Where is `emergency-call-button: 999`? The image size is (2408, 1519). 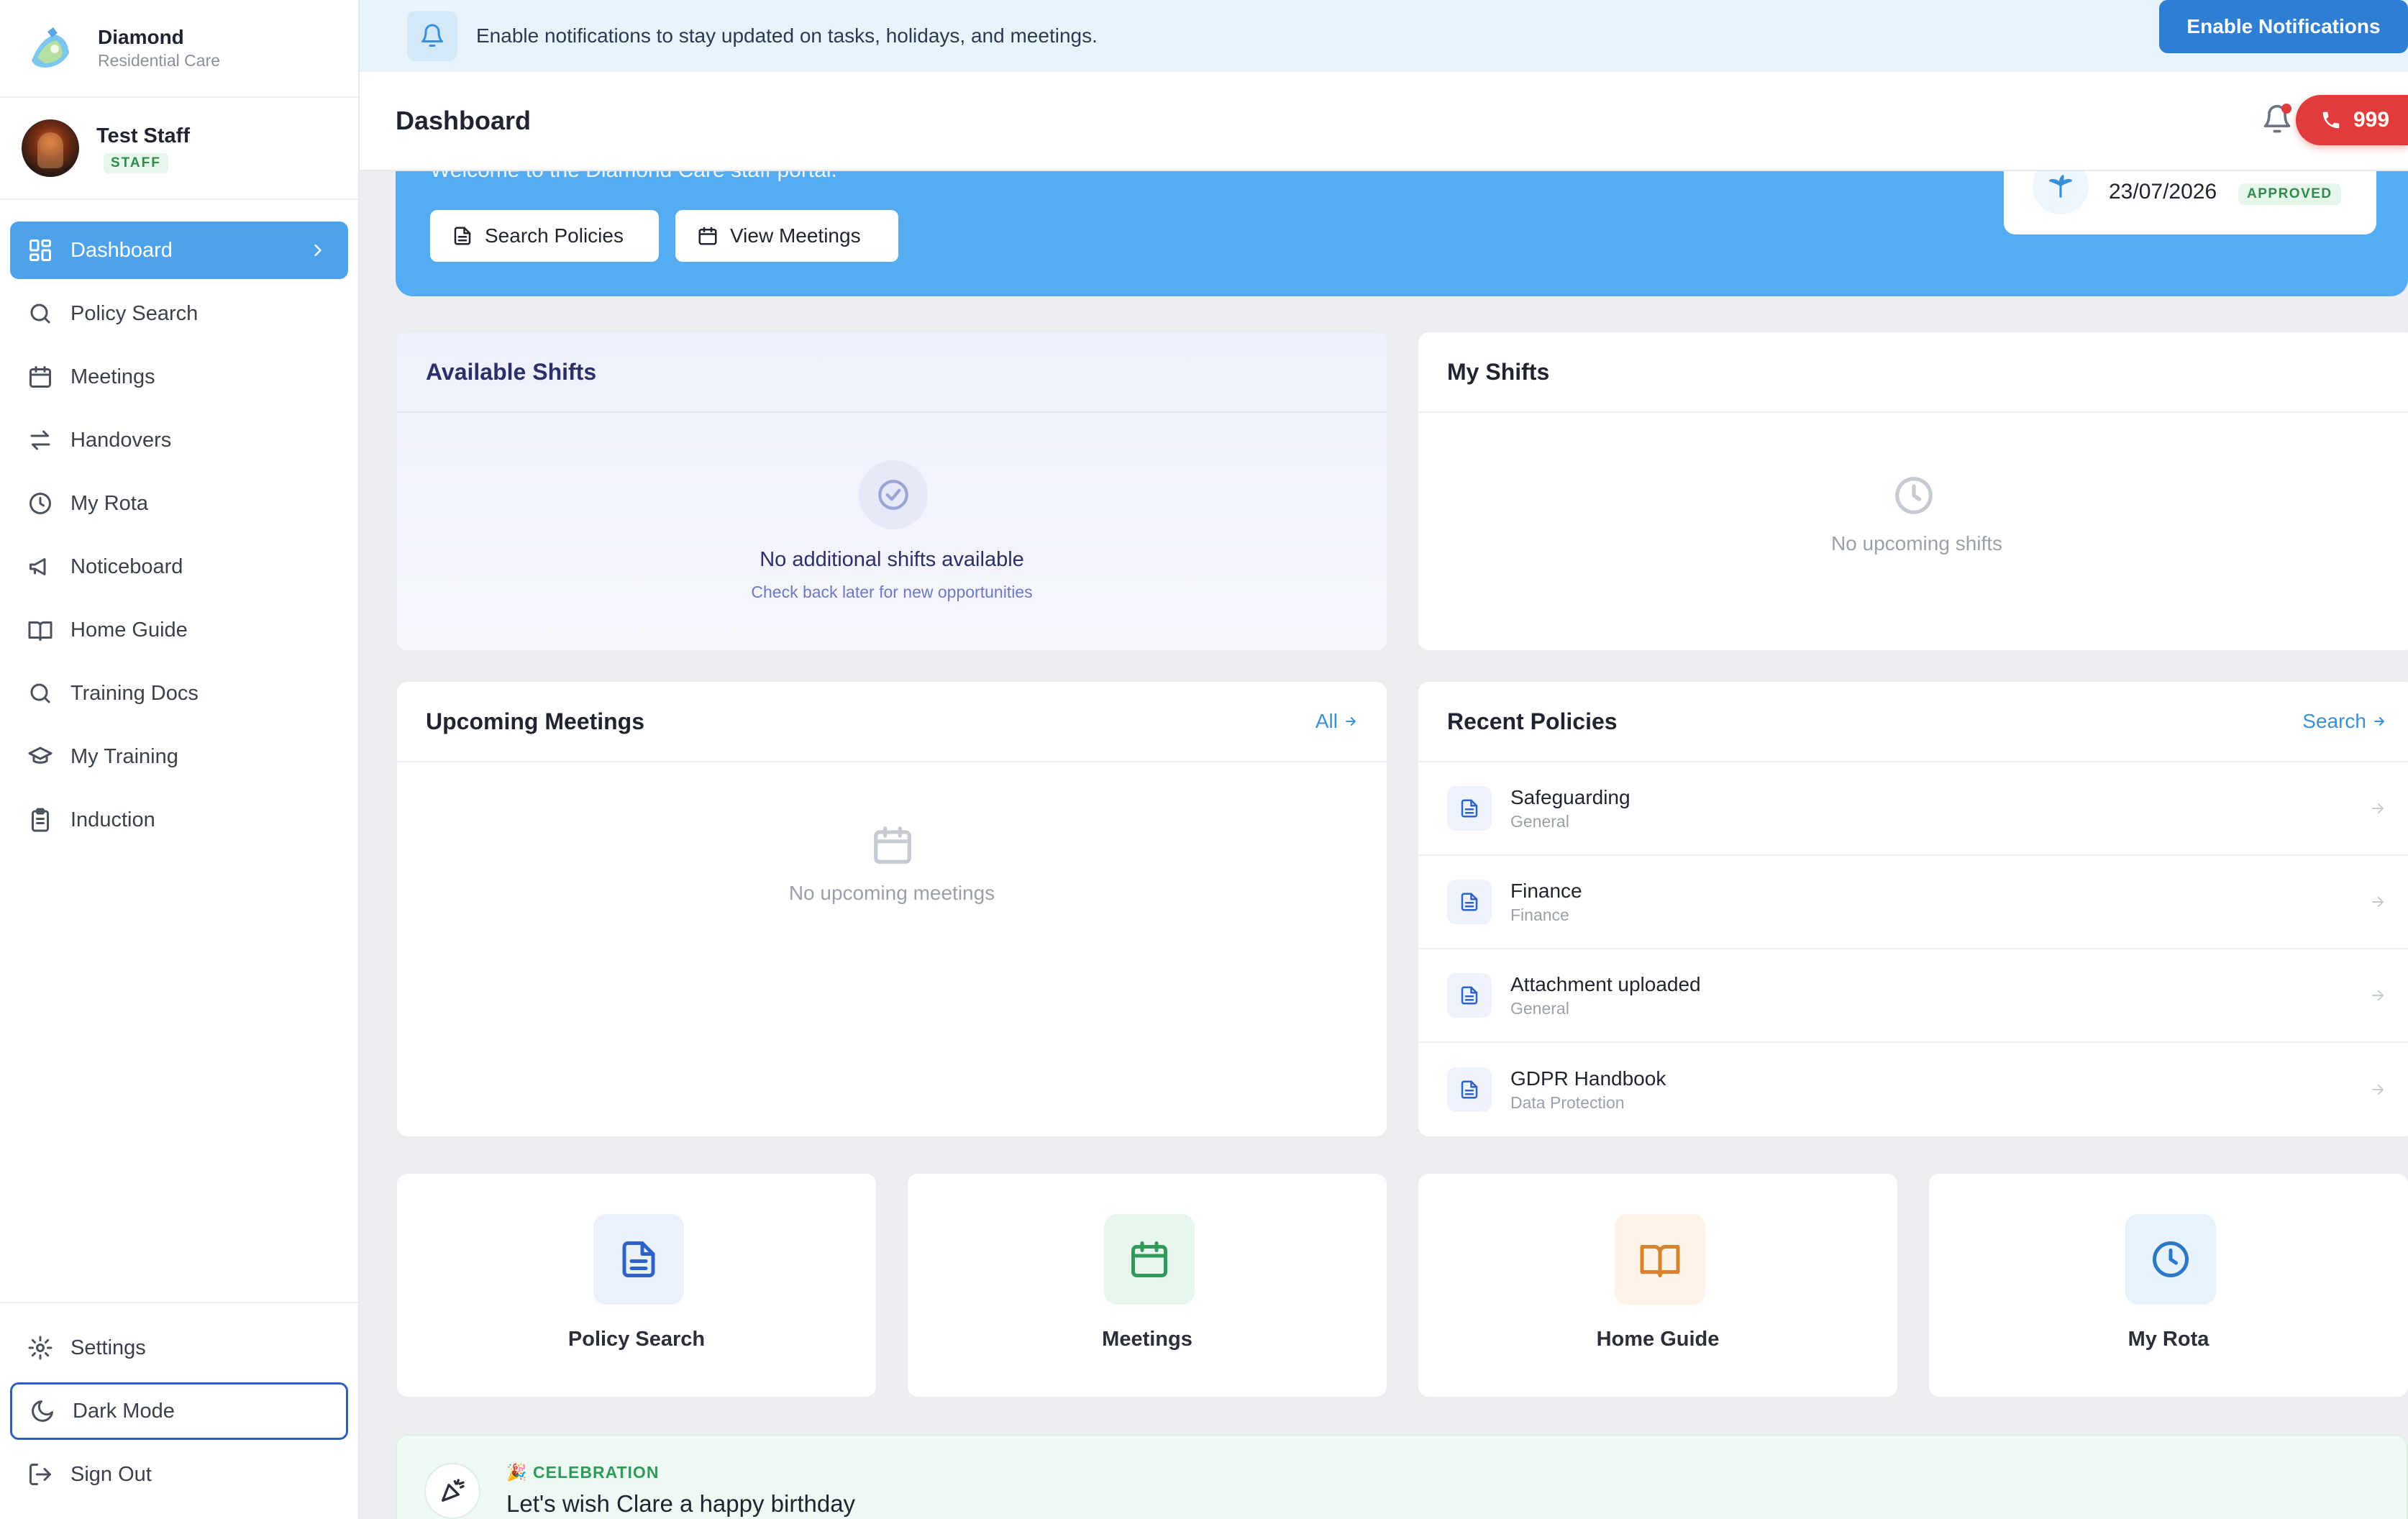 emergency-call-button: 999 is located at coordinates (2352, 120).